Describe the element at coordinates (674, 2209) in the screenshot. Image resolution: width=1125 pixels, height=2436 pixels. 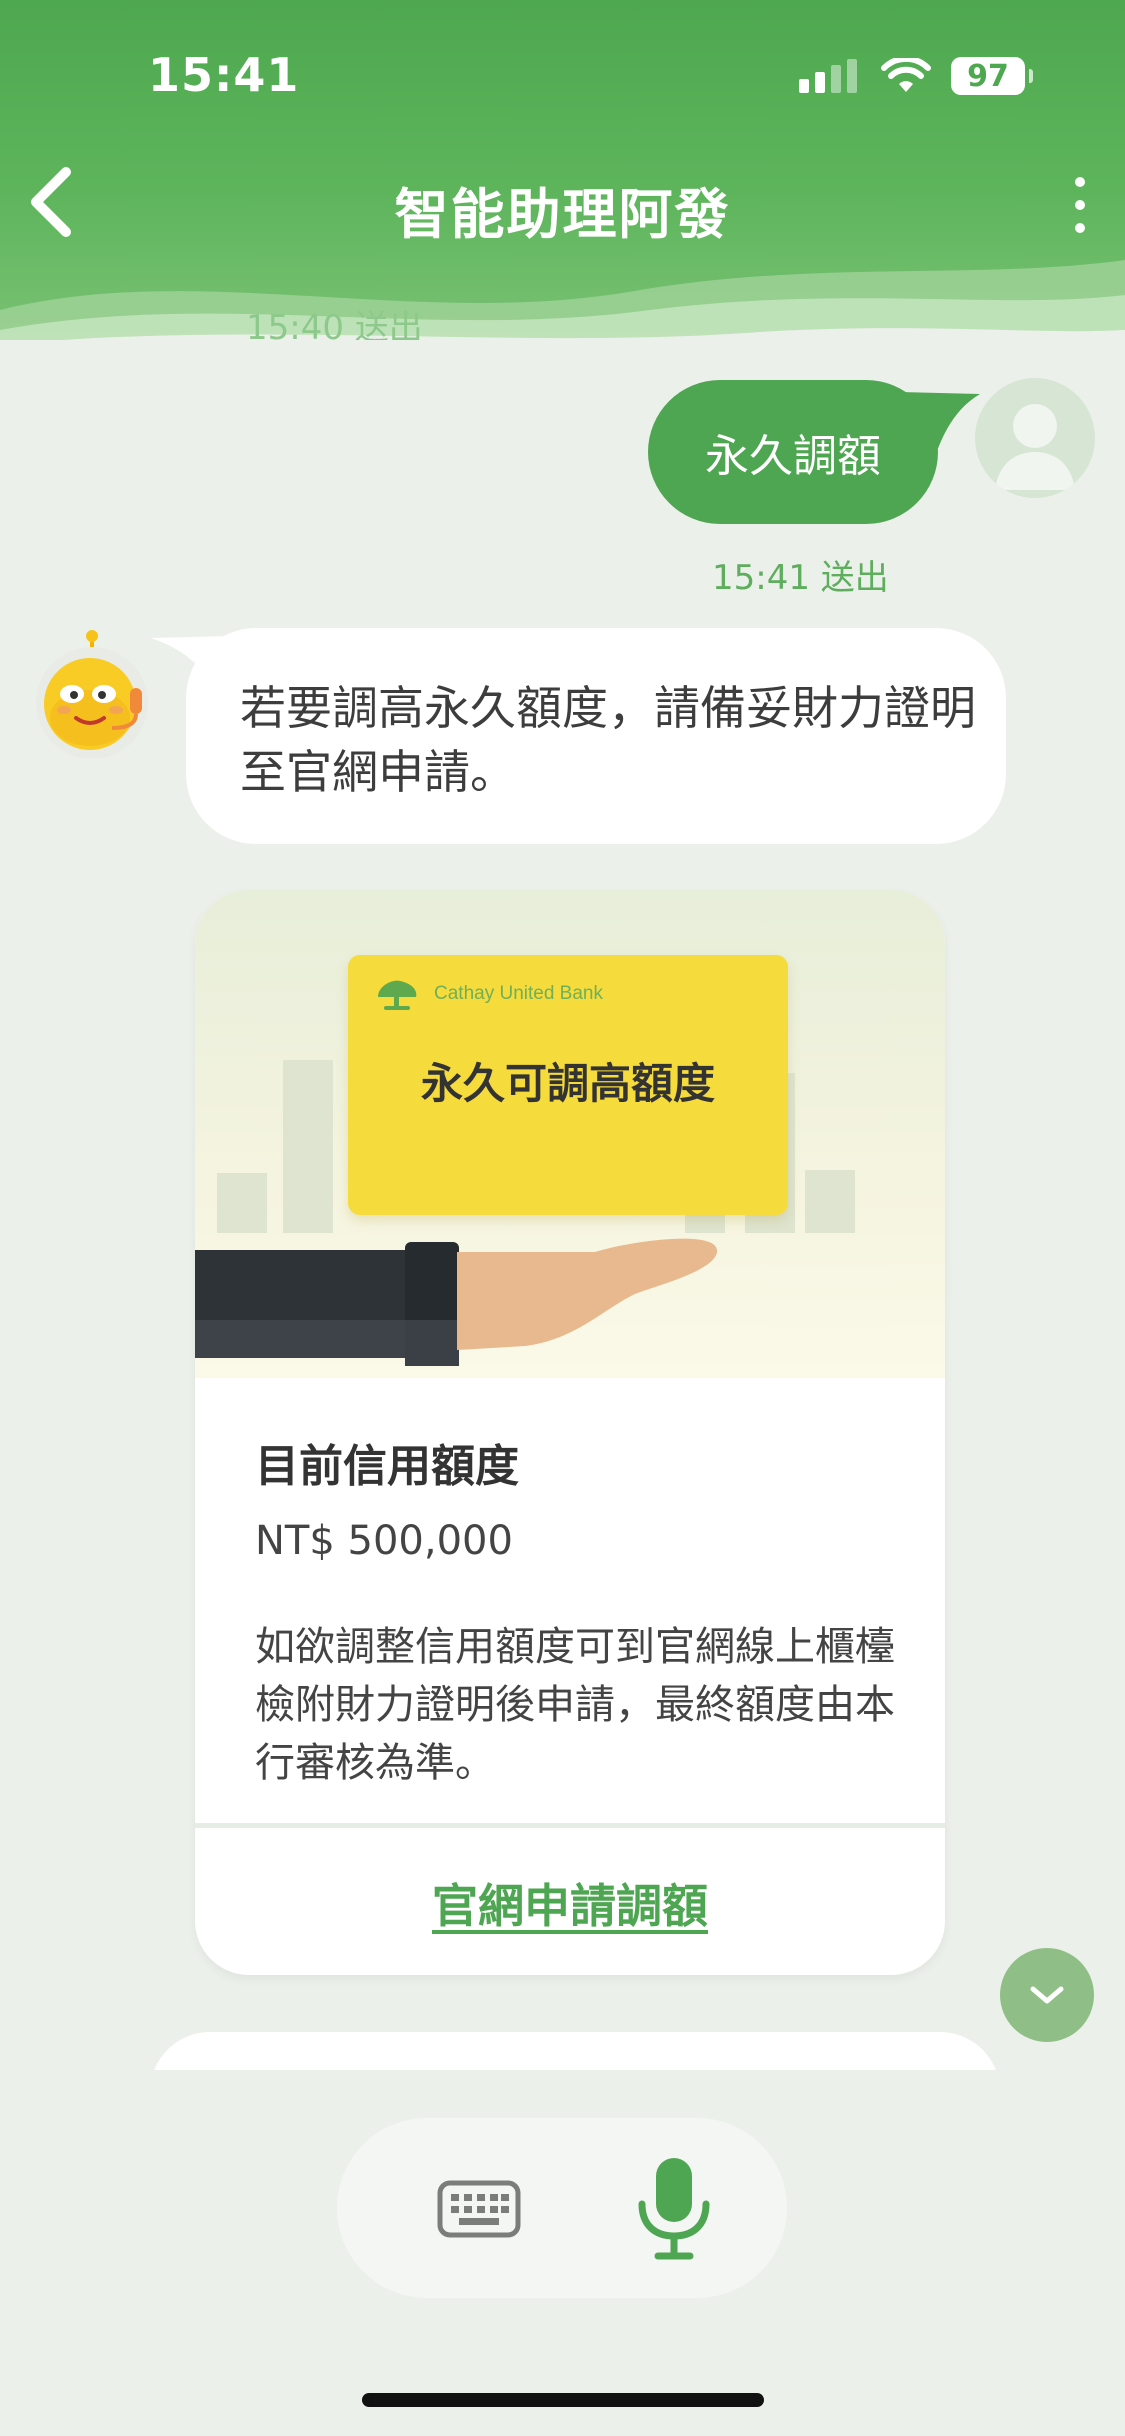
I see `microphone-icon` at that location.